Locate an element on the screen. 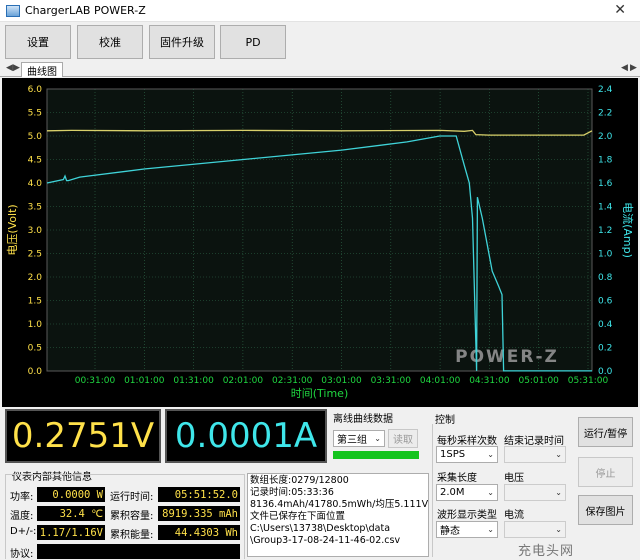  y-tick-label-left: 0.0 is located at coordinates (35, 372).